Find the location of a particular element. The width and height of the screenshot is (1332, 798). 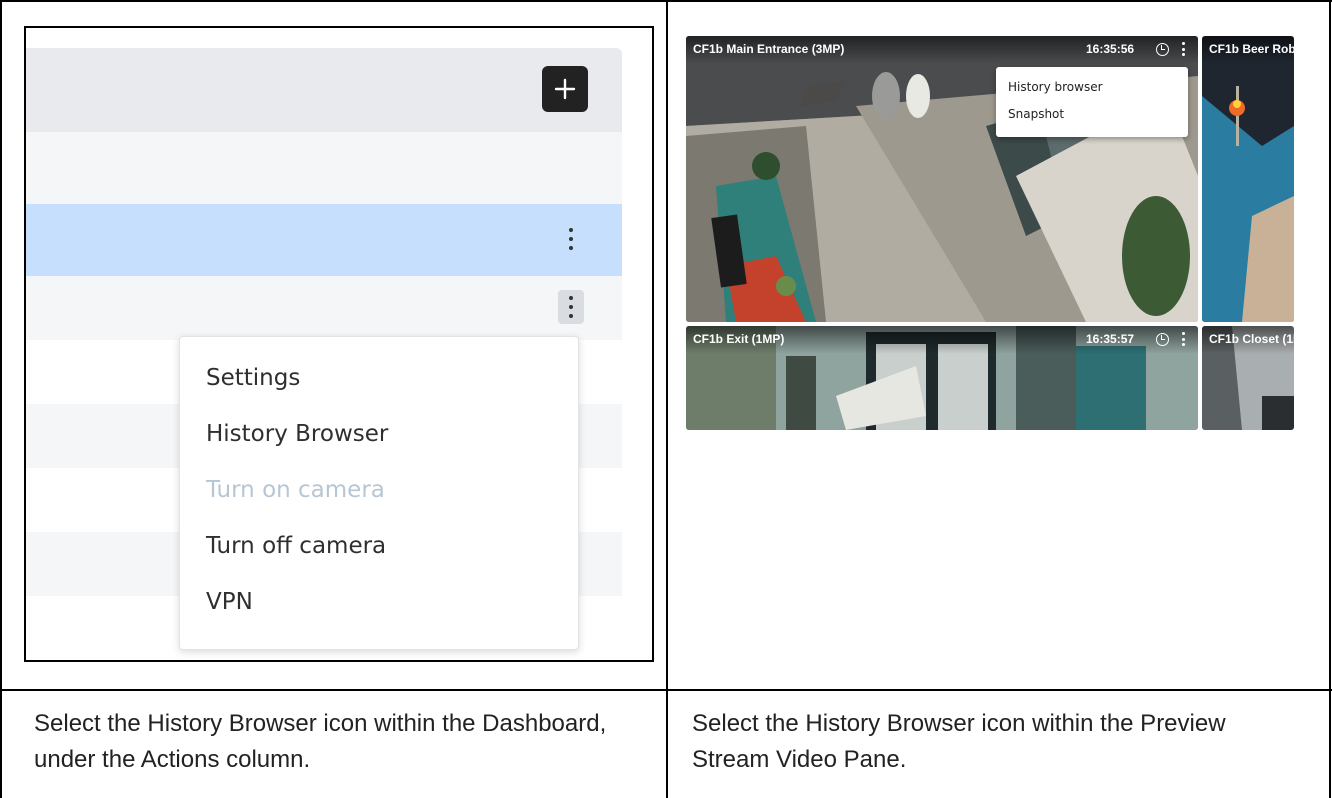

table-column-divider is located at coordinates (667, 399).